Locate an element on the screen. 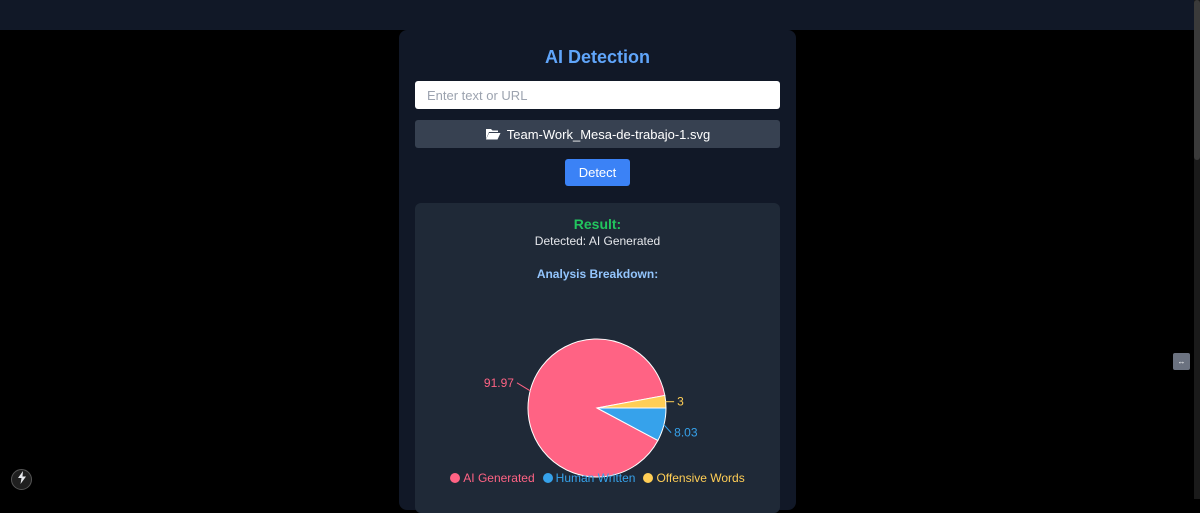  legend-label-human-written: Human Written is located at coordinates (595, 478).